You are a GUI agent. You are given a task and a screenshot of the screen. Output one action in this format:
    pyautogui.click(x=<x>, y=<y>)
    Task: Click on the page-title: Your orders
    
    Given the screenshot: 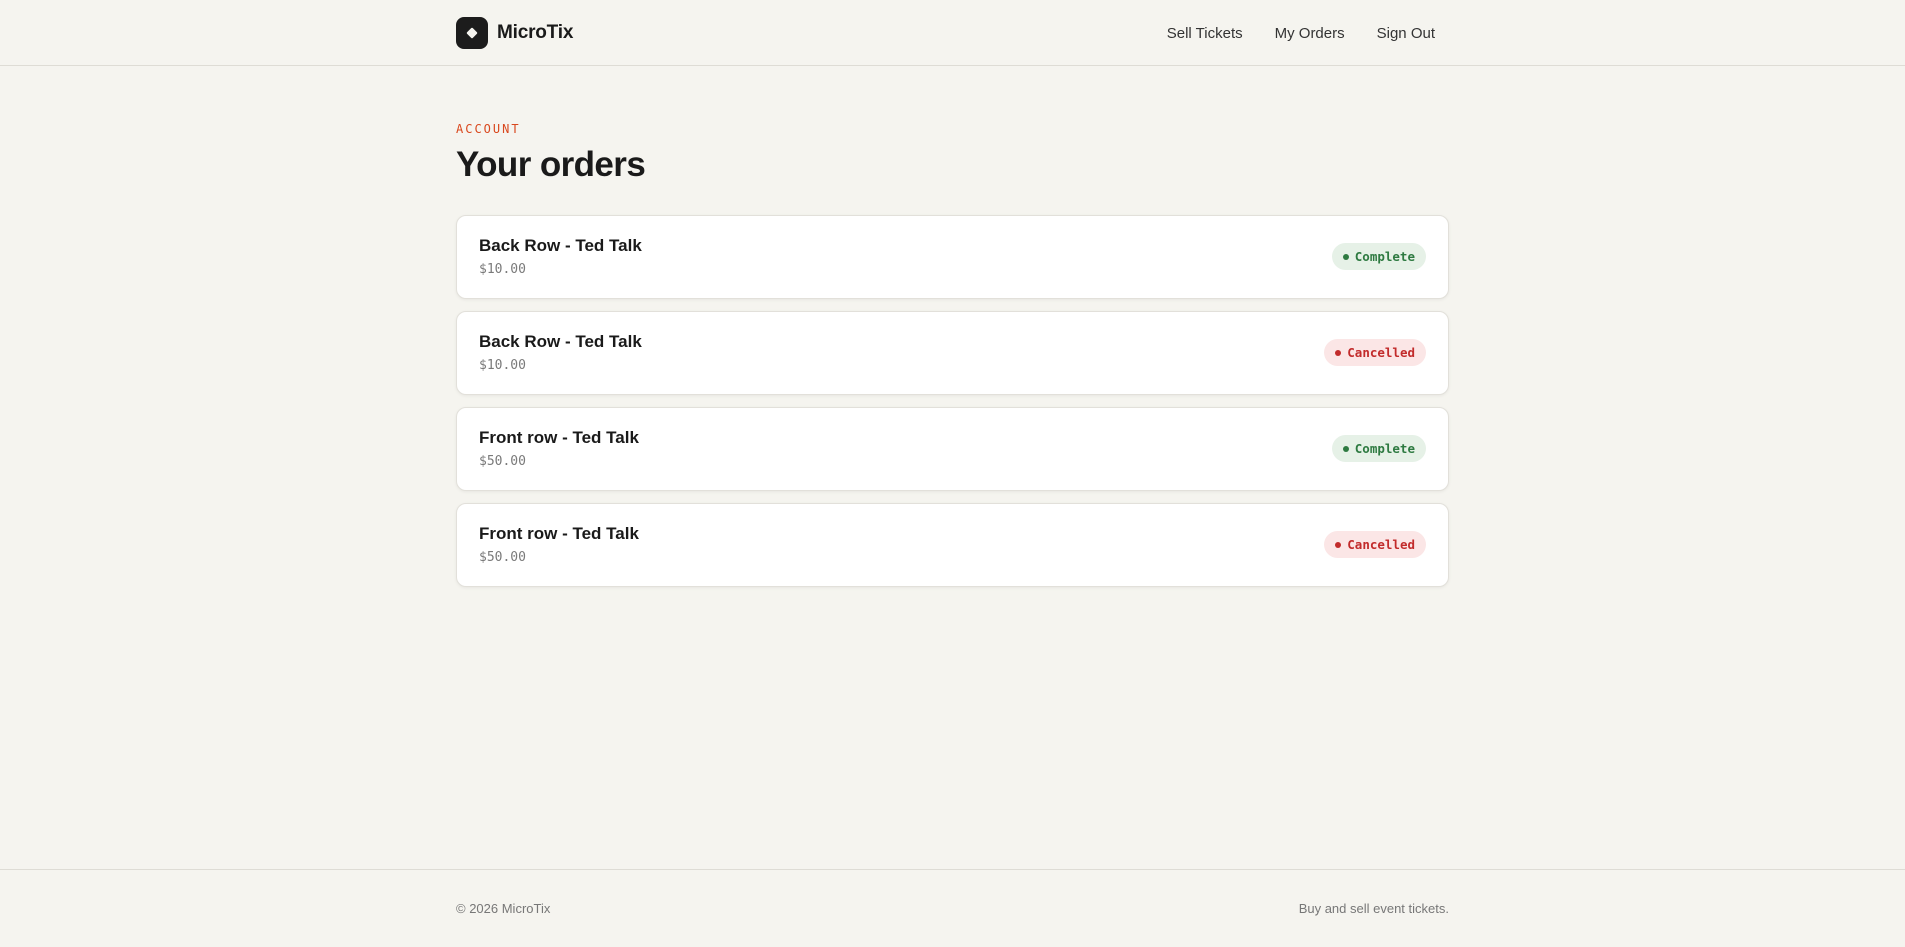 What is the action you would take?
    pyautogui.click(x=551, y=164)
    